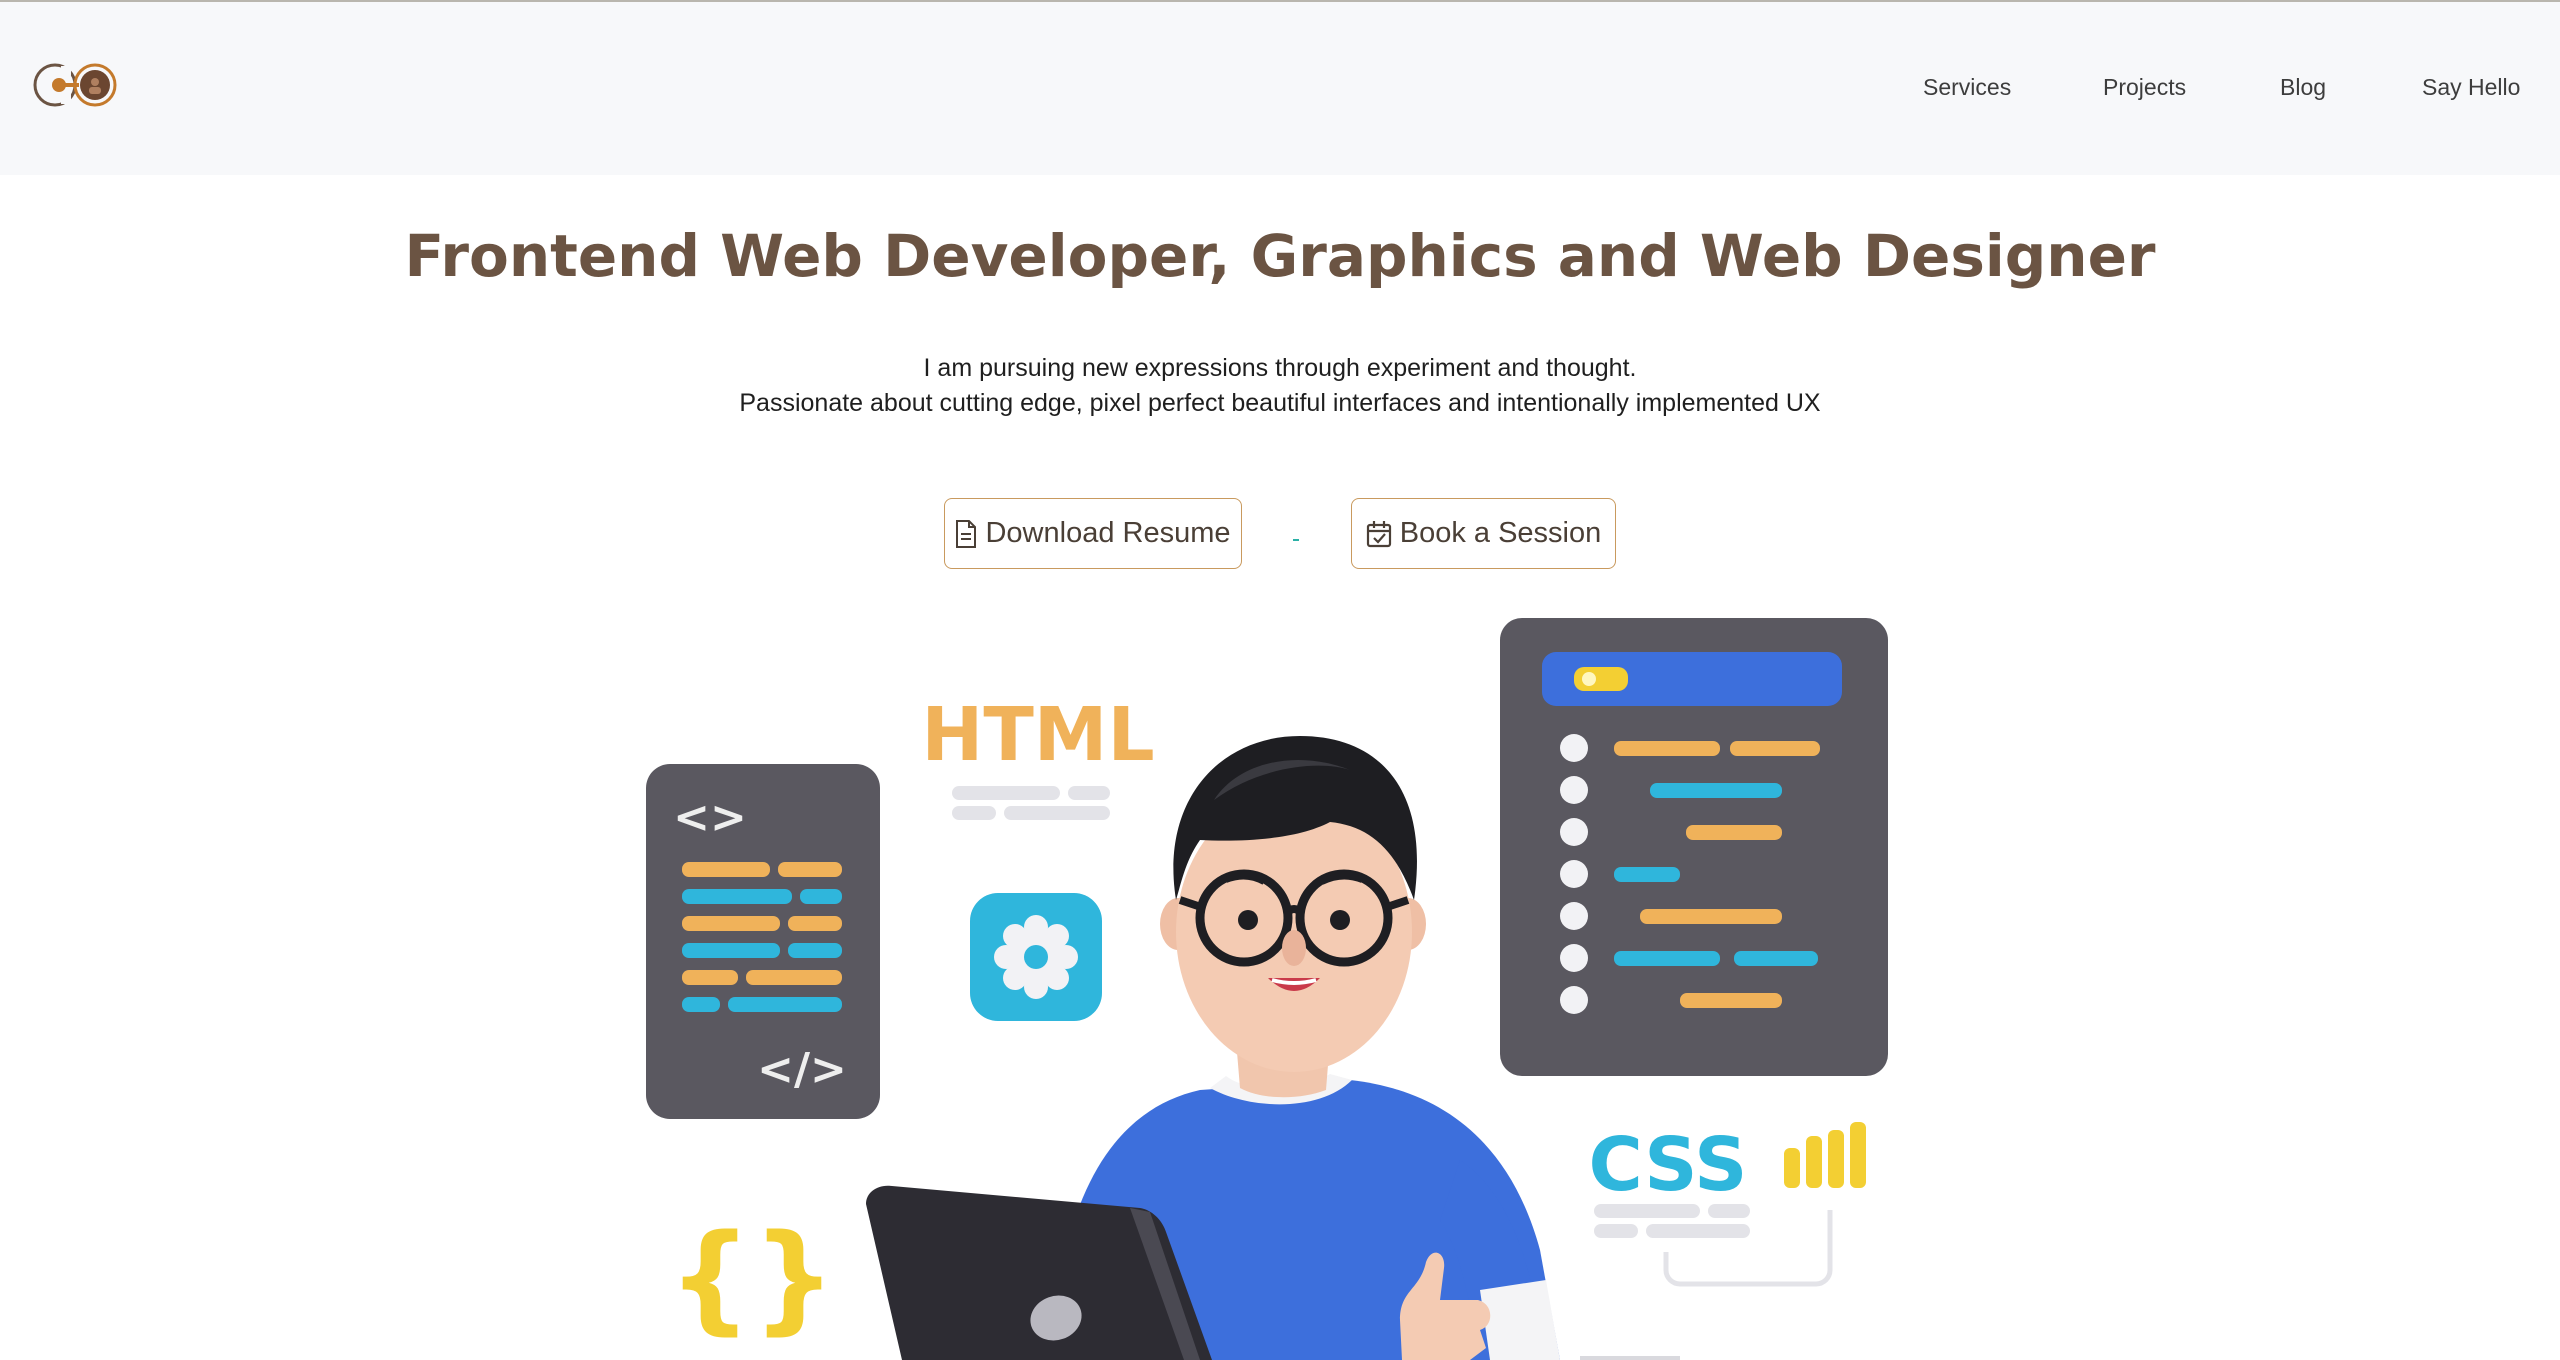 The height and width of the screenshot is (1360, 2560). What do you see at coordinates (1825, 1155) in the screenshot?
I see `bar-chart-icon` at bounding box center [1825, 1155].